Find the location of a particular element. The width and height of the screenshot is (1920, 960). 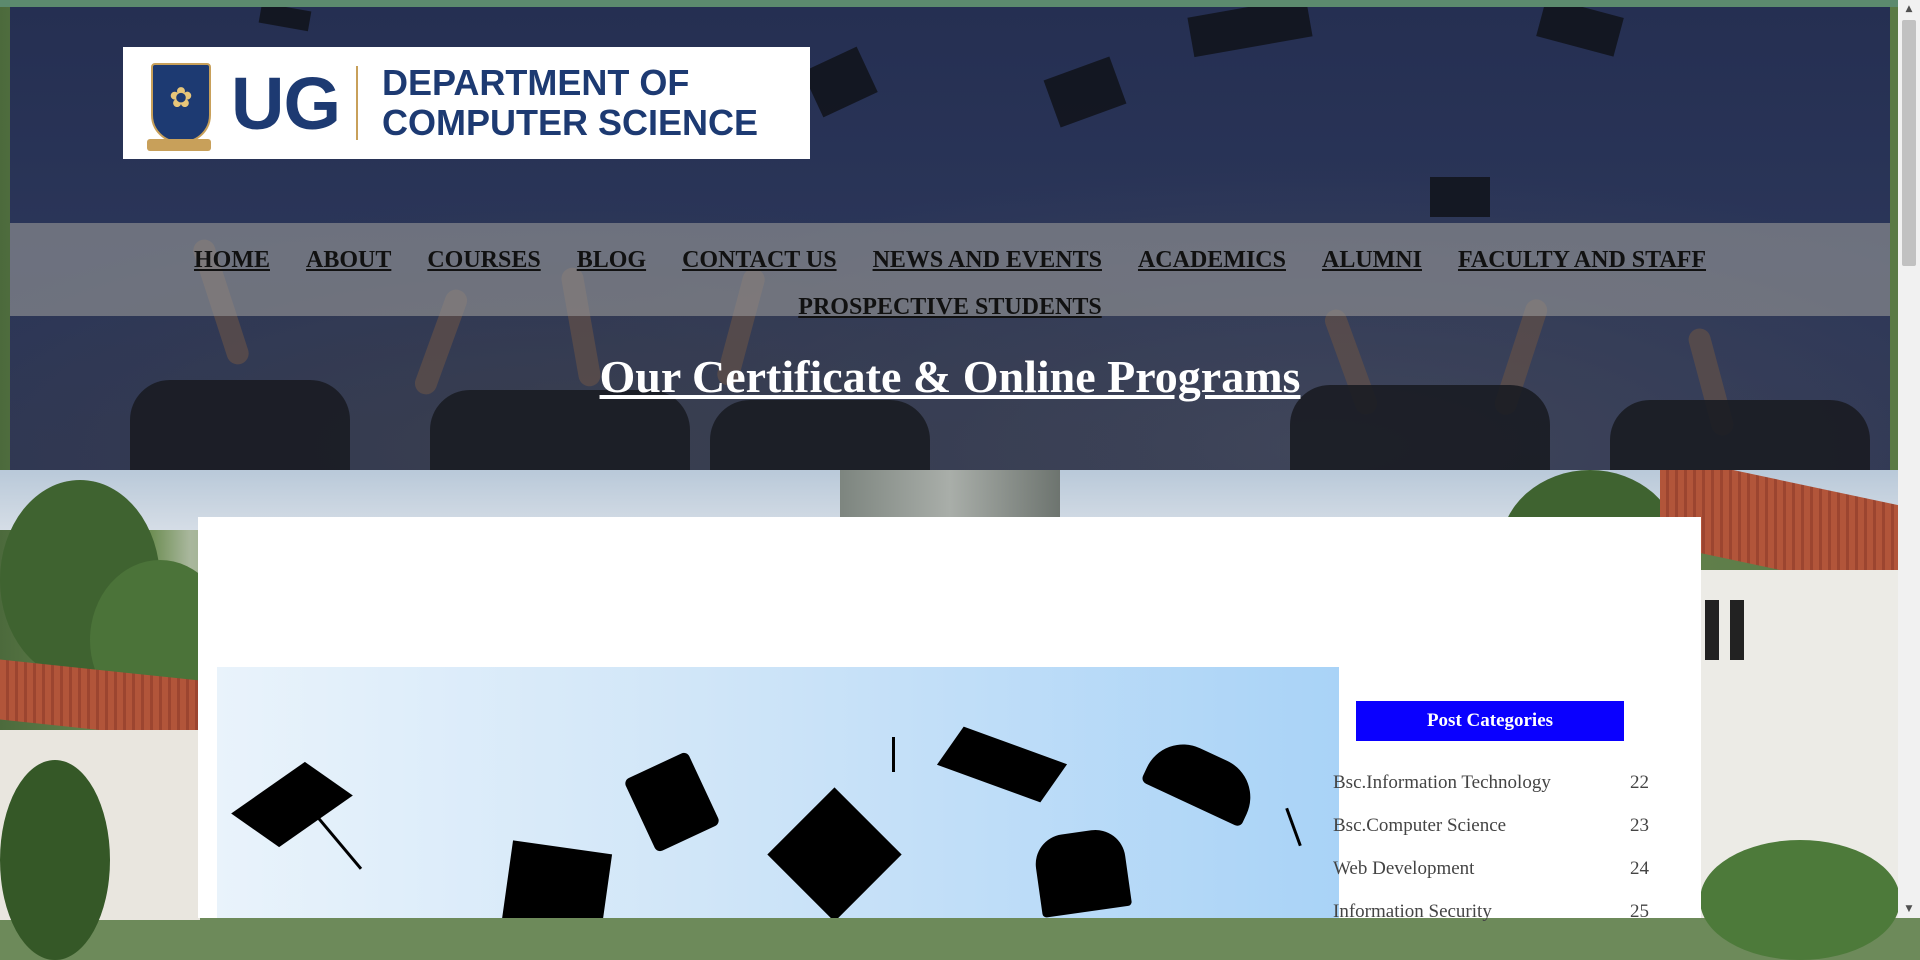

university-crest-icon: ✿ is located at coordinates (179, 107).